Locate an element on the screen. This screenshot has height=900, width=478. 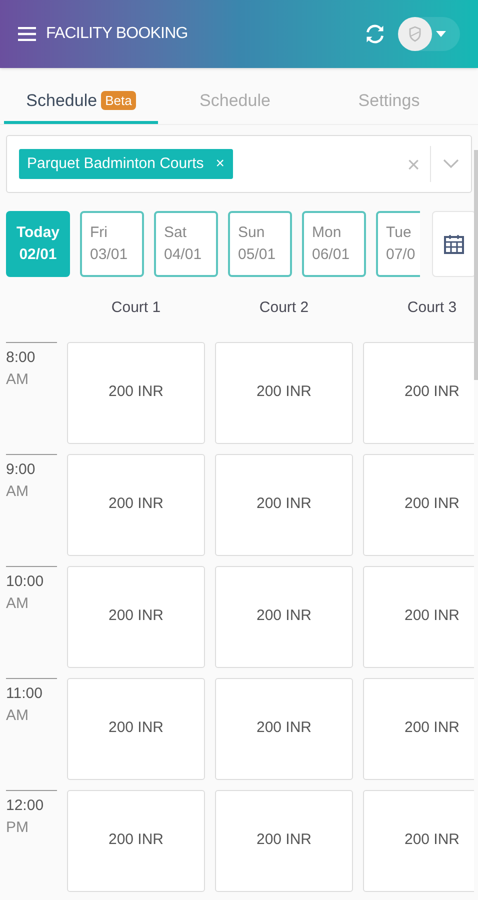
time-label: 11:00 is located at coordinates (25, 694).